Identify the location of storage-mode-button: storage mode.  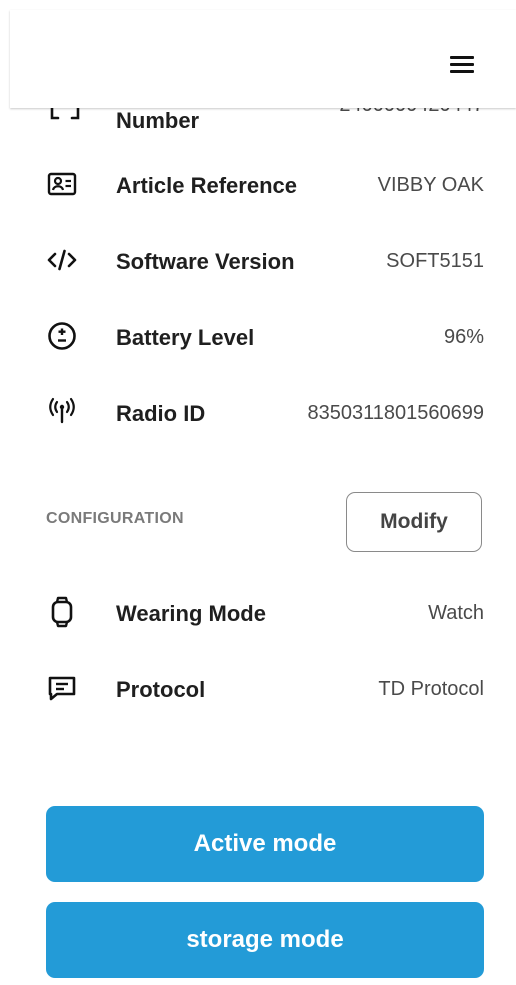
(265, 940).